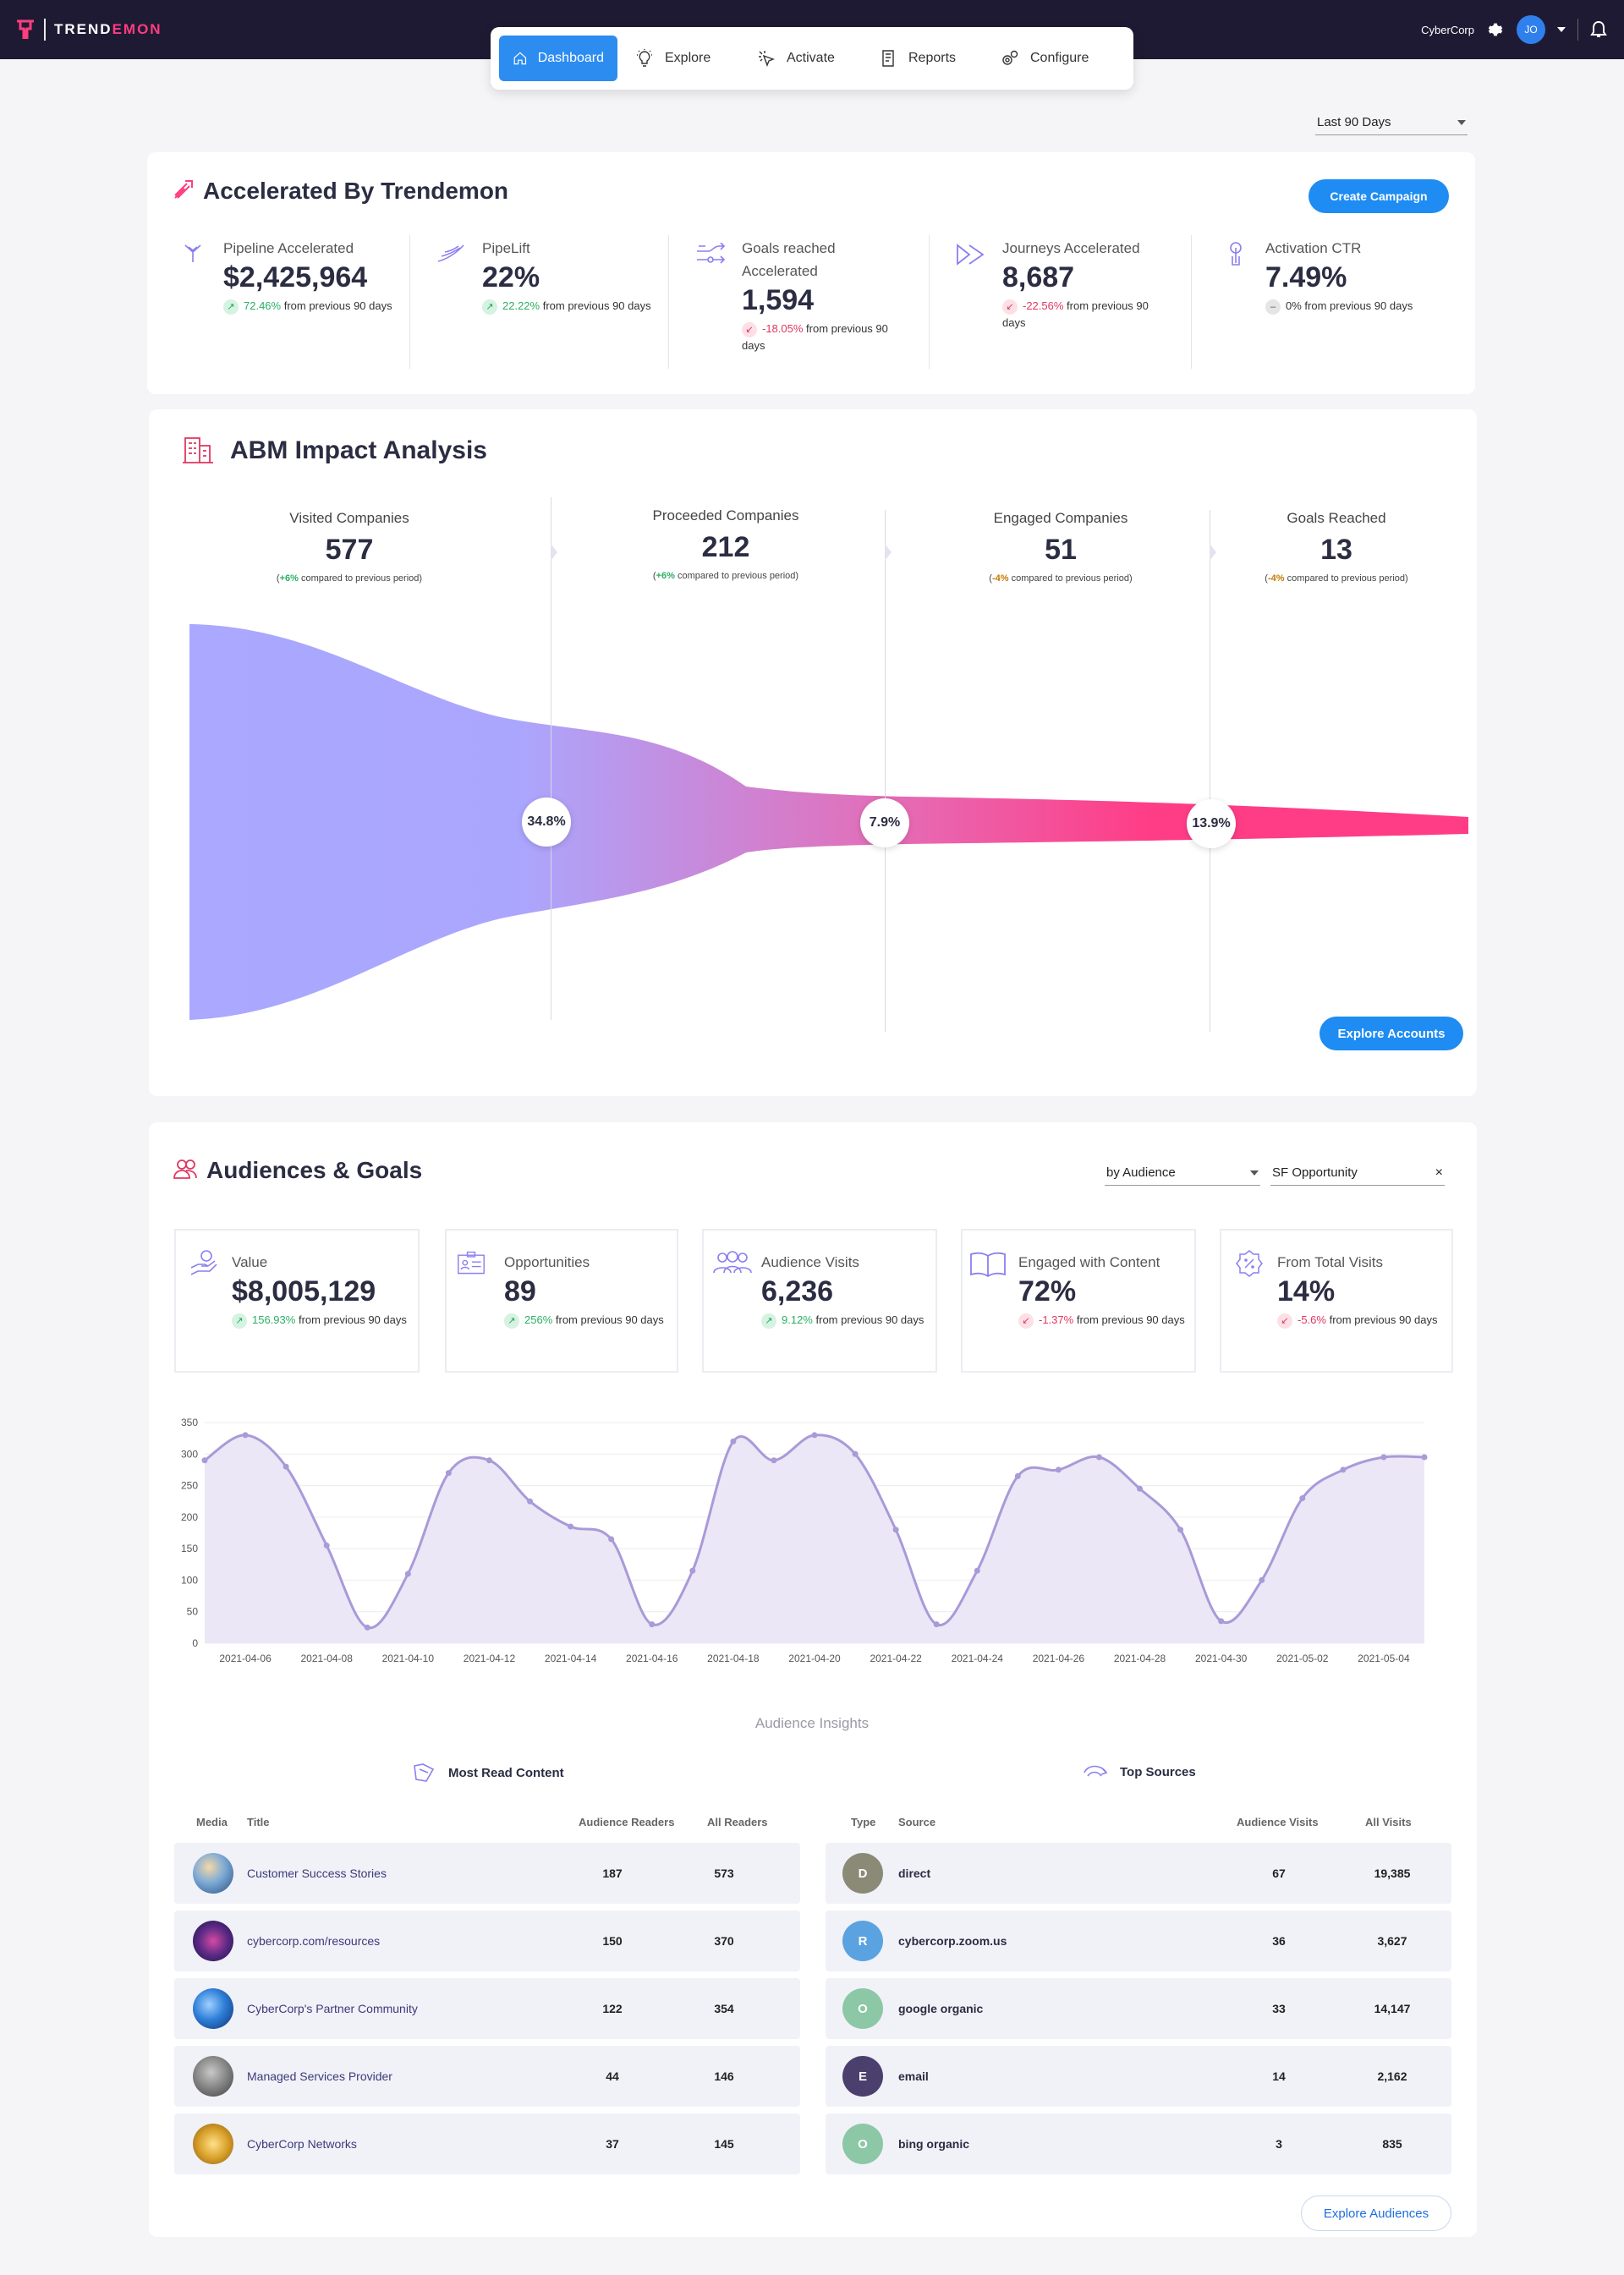 Image resolution: width=1624 pixels, height=2275 pixels. I want to click on media-thumbnail, so click(213, 2144).